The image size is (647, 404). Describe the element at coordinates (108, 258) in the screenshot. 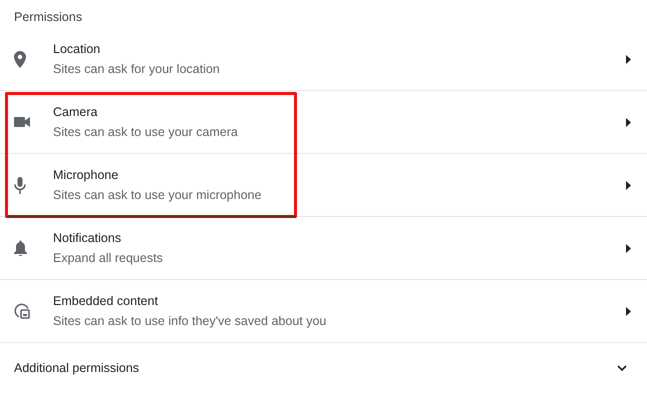

I see `permission-description: Expand all requests` at that location.